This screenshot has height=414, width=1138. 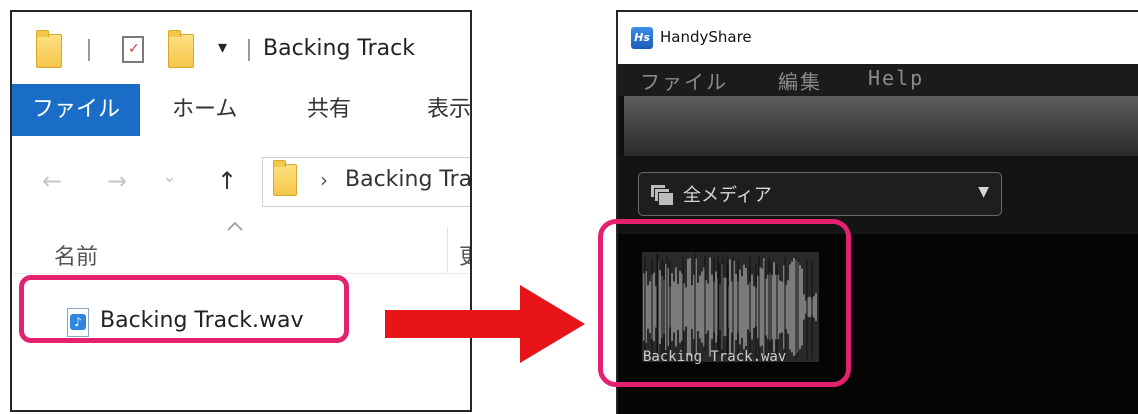 I want to click on app-logo-icon: Hs, so click(x=642, y=38).